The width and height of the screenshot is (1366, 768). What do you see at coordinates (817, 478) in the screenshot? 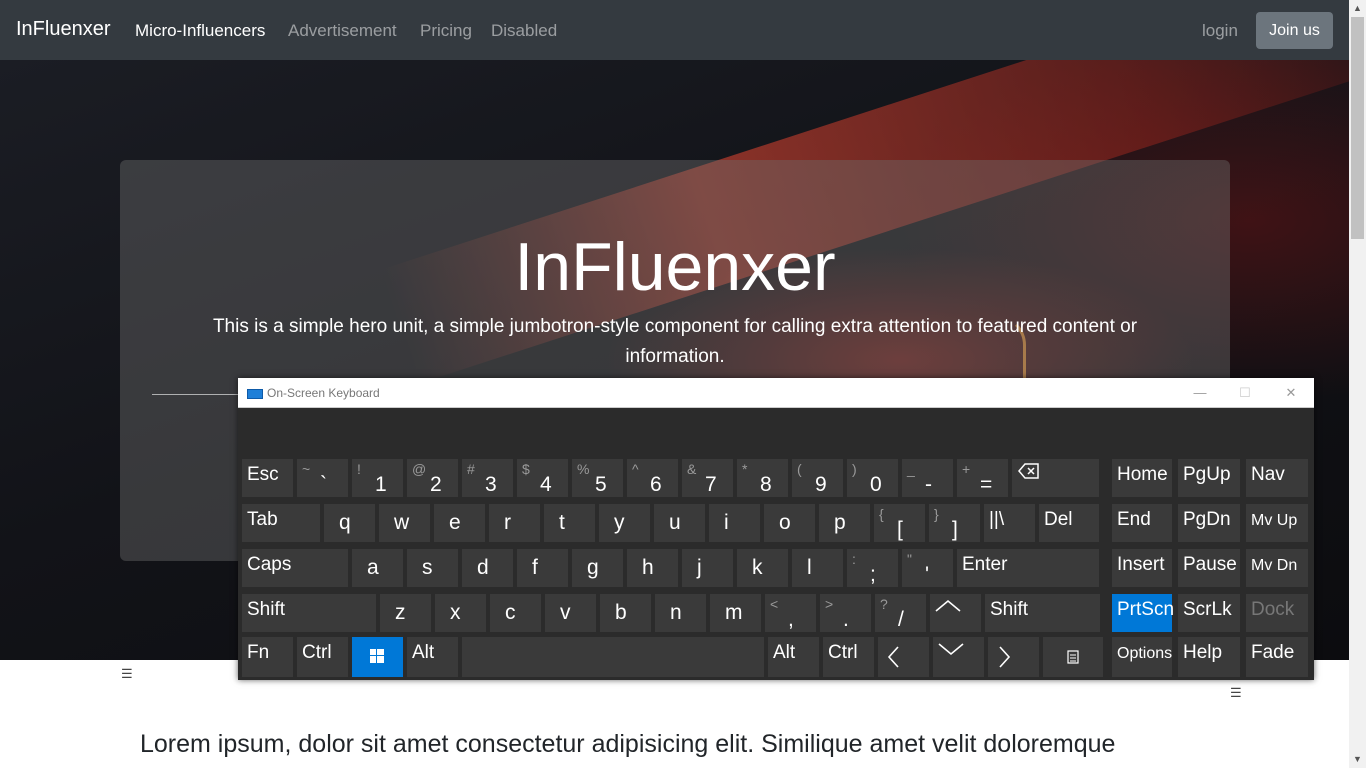
I see `key-9: (9` at bounding box center [817, 478].